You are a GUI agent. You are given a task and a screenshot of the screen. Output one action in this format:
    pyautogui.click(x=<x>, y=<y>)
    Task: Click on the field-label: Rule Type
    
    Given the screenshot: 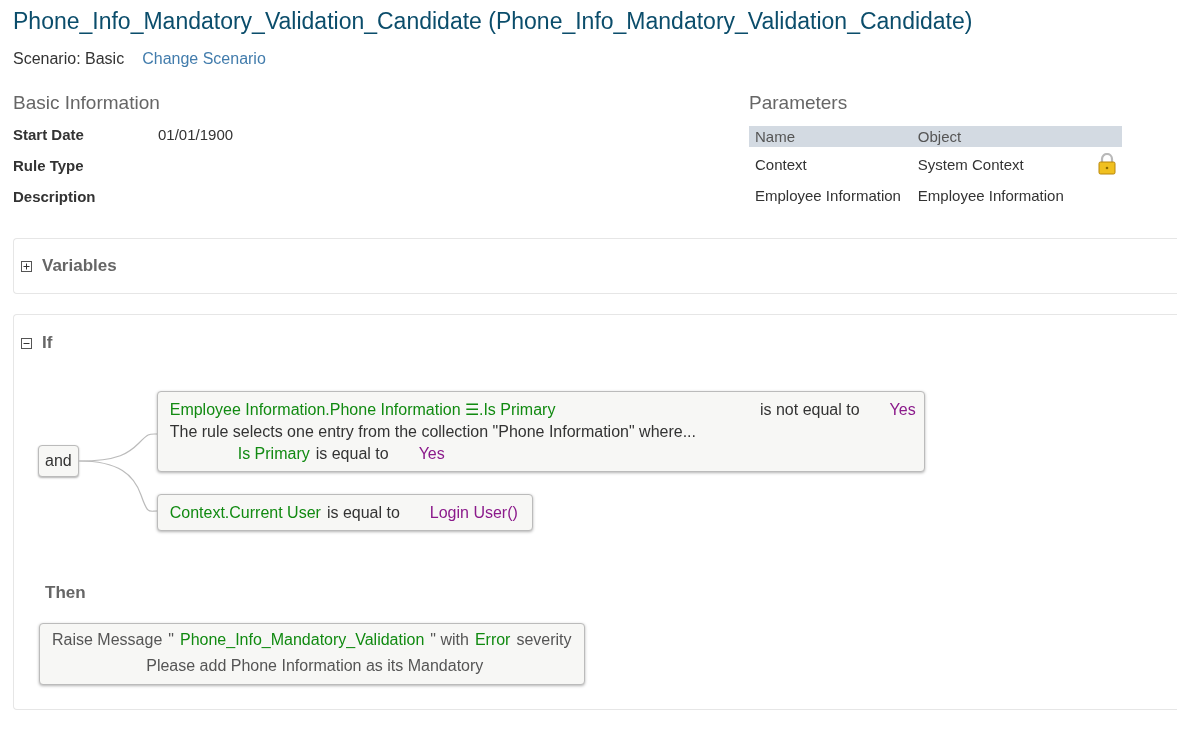 What is the action you would take?
    pyautogui.click(x=49, y=165)
    